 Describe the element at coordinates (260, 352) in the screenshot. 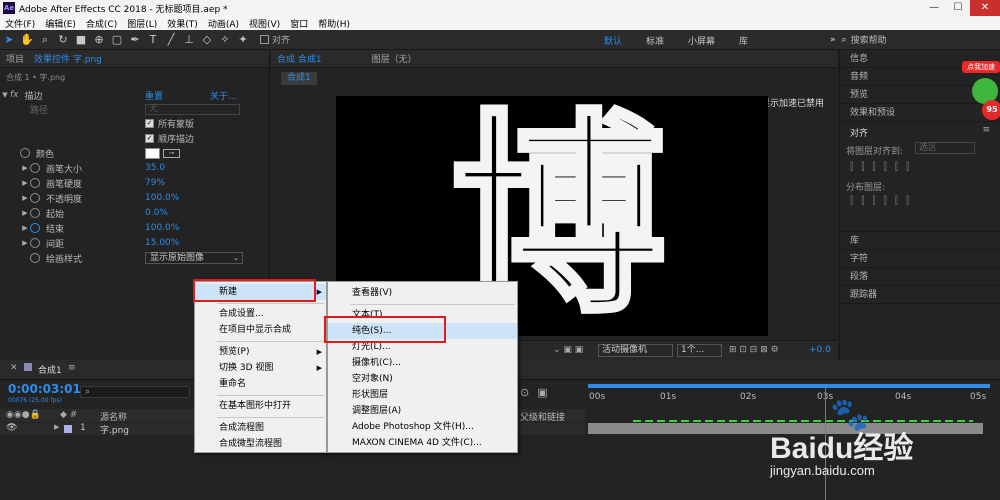

I see `menu-item-preview: 预览(P) ▶` at that location.